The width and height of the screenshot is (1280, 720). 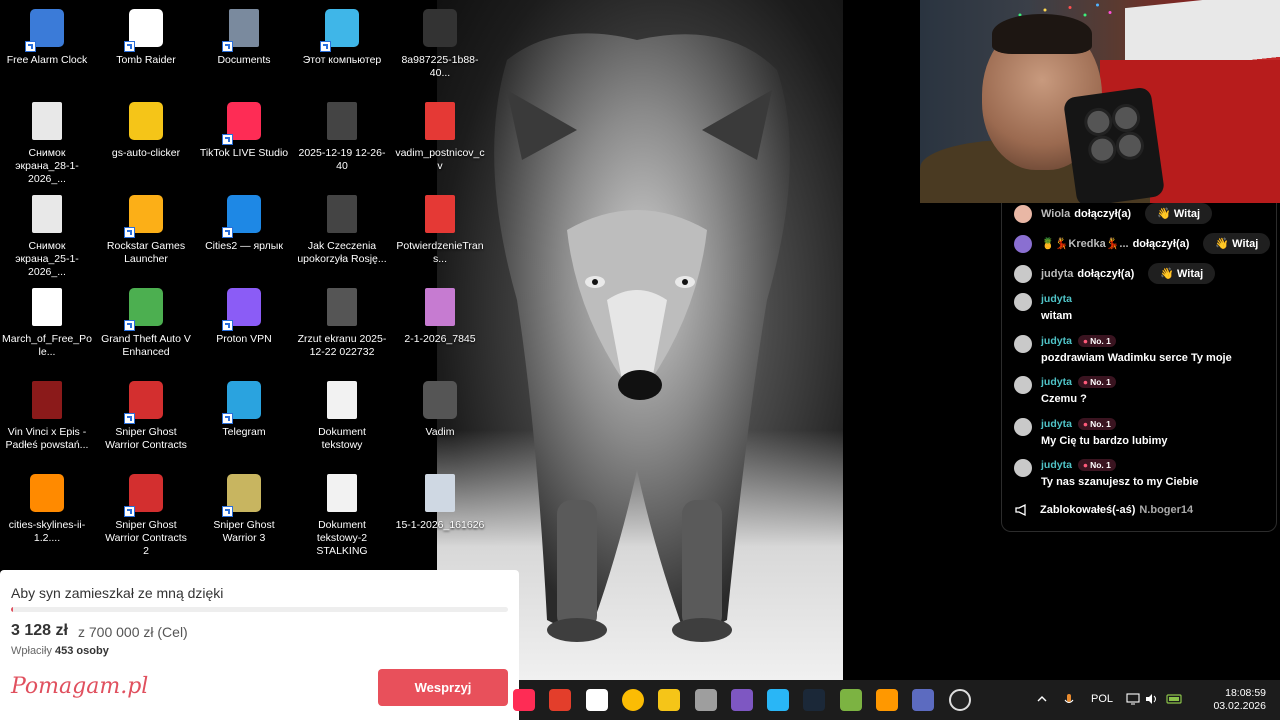 What do you see at coordinates (146, 413) in the screenshot?
I see `desktop-icon: Sniper Ghost Warrior Contracts` at bounding box center [146, 413].